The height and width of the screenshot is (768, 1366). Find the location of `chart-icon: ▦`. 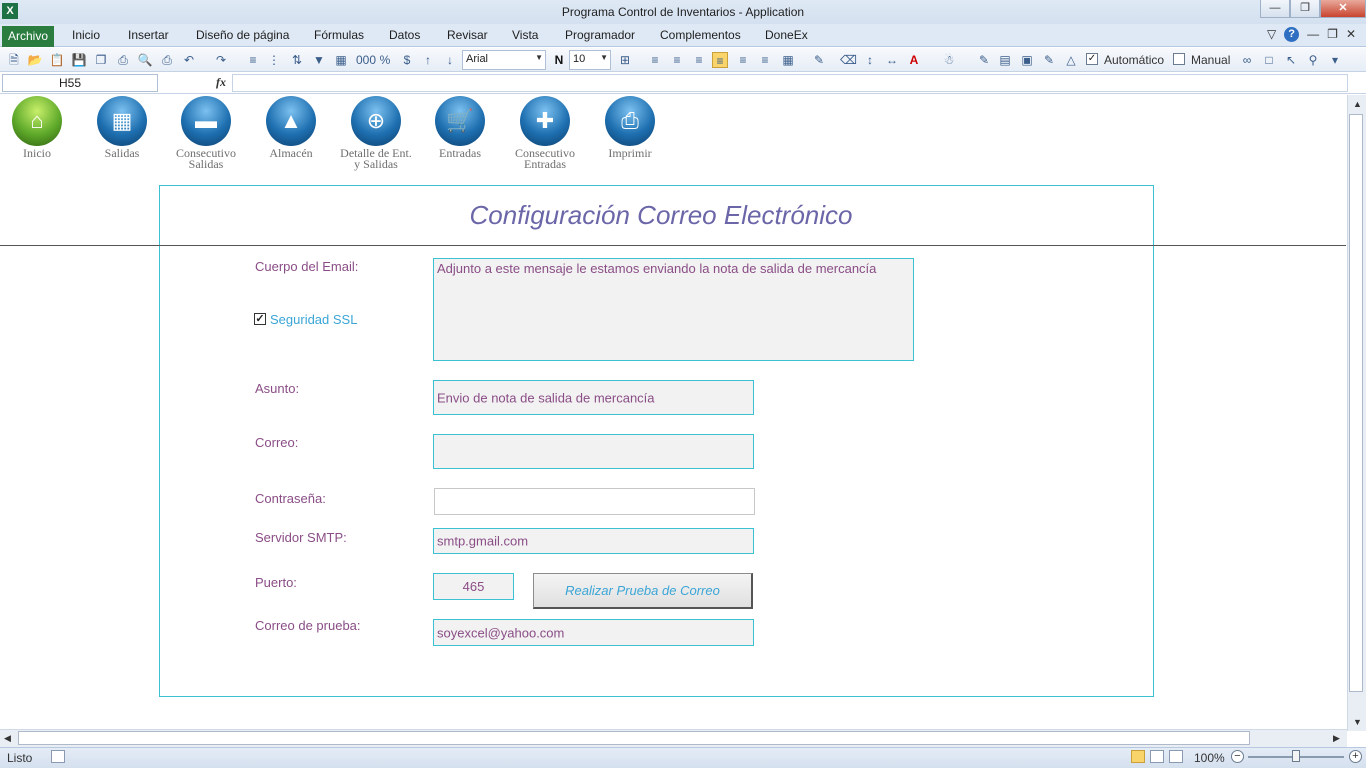

chart-icon: ▦ is located at coordinates (341, 60).